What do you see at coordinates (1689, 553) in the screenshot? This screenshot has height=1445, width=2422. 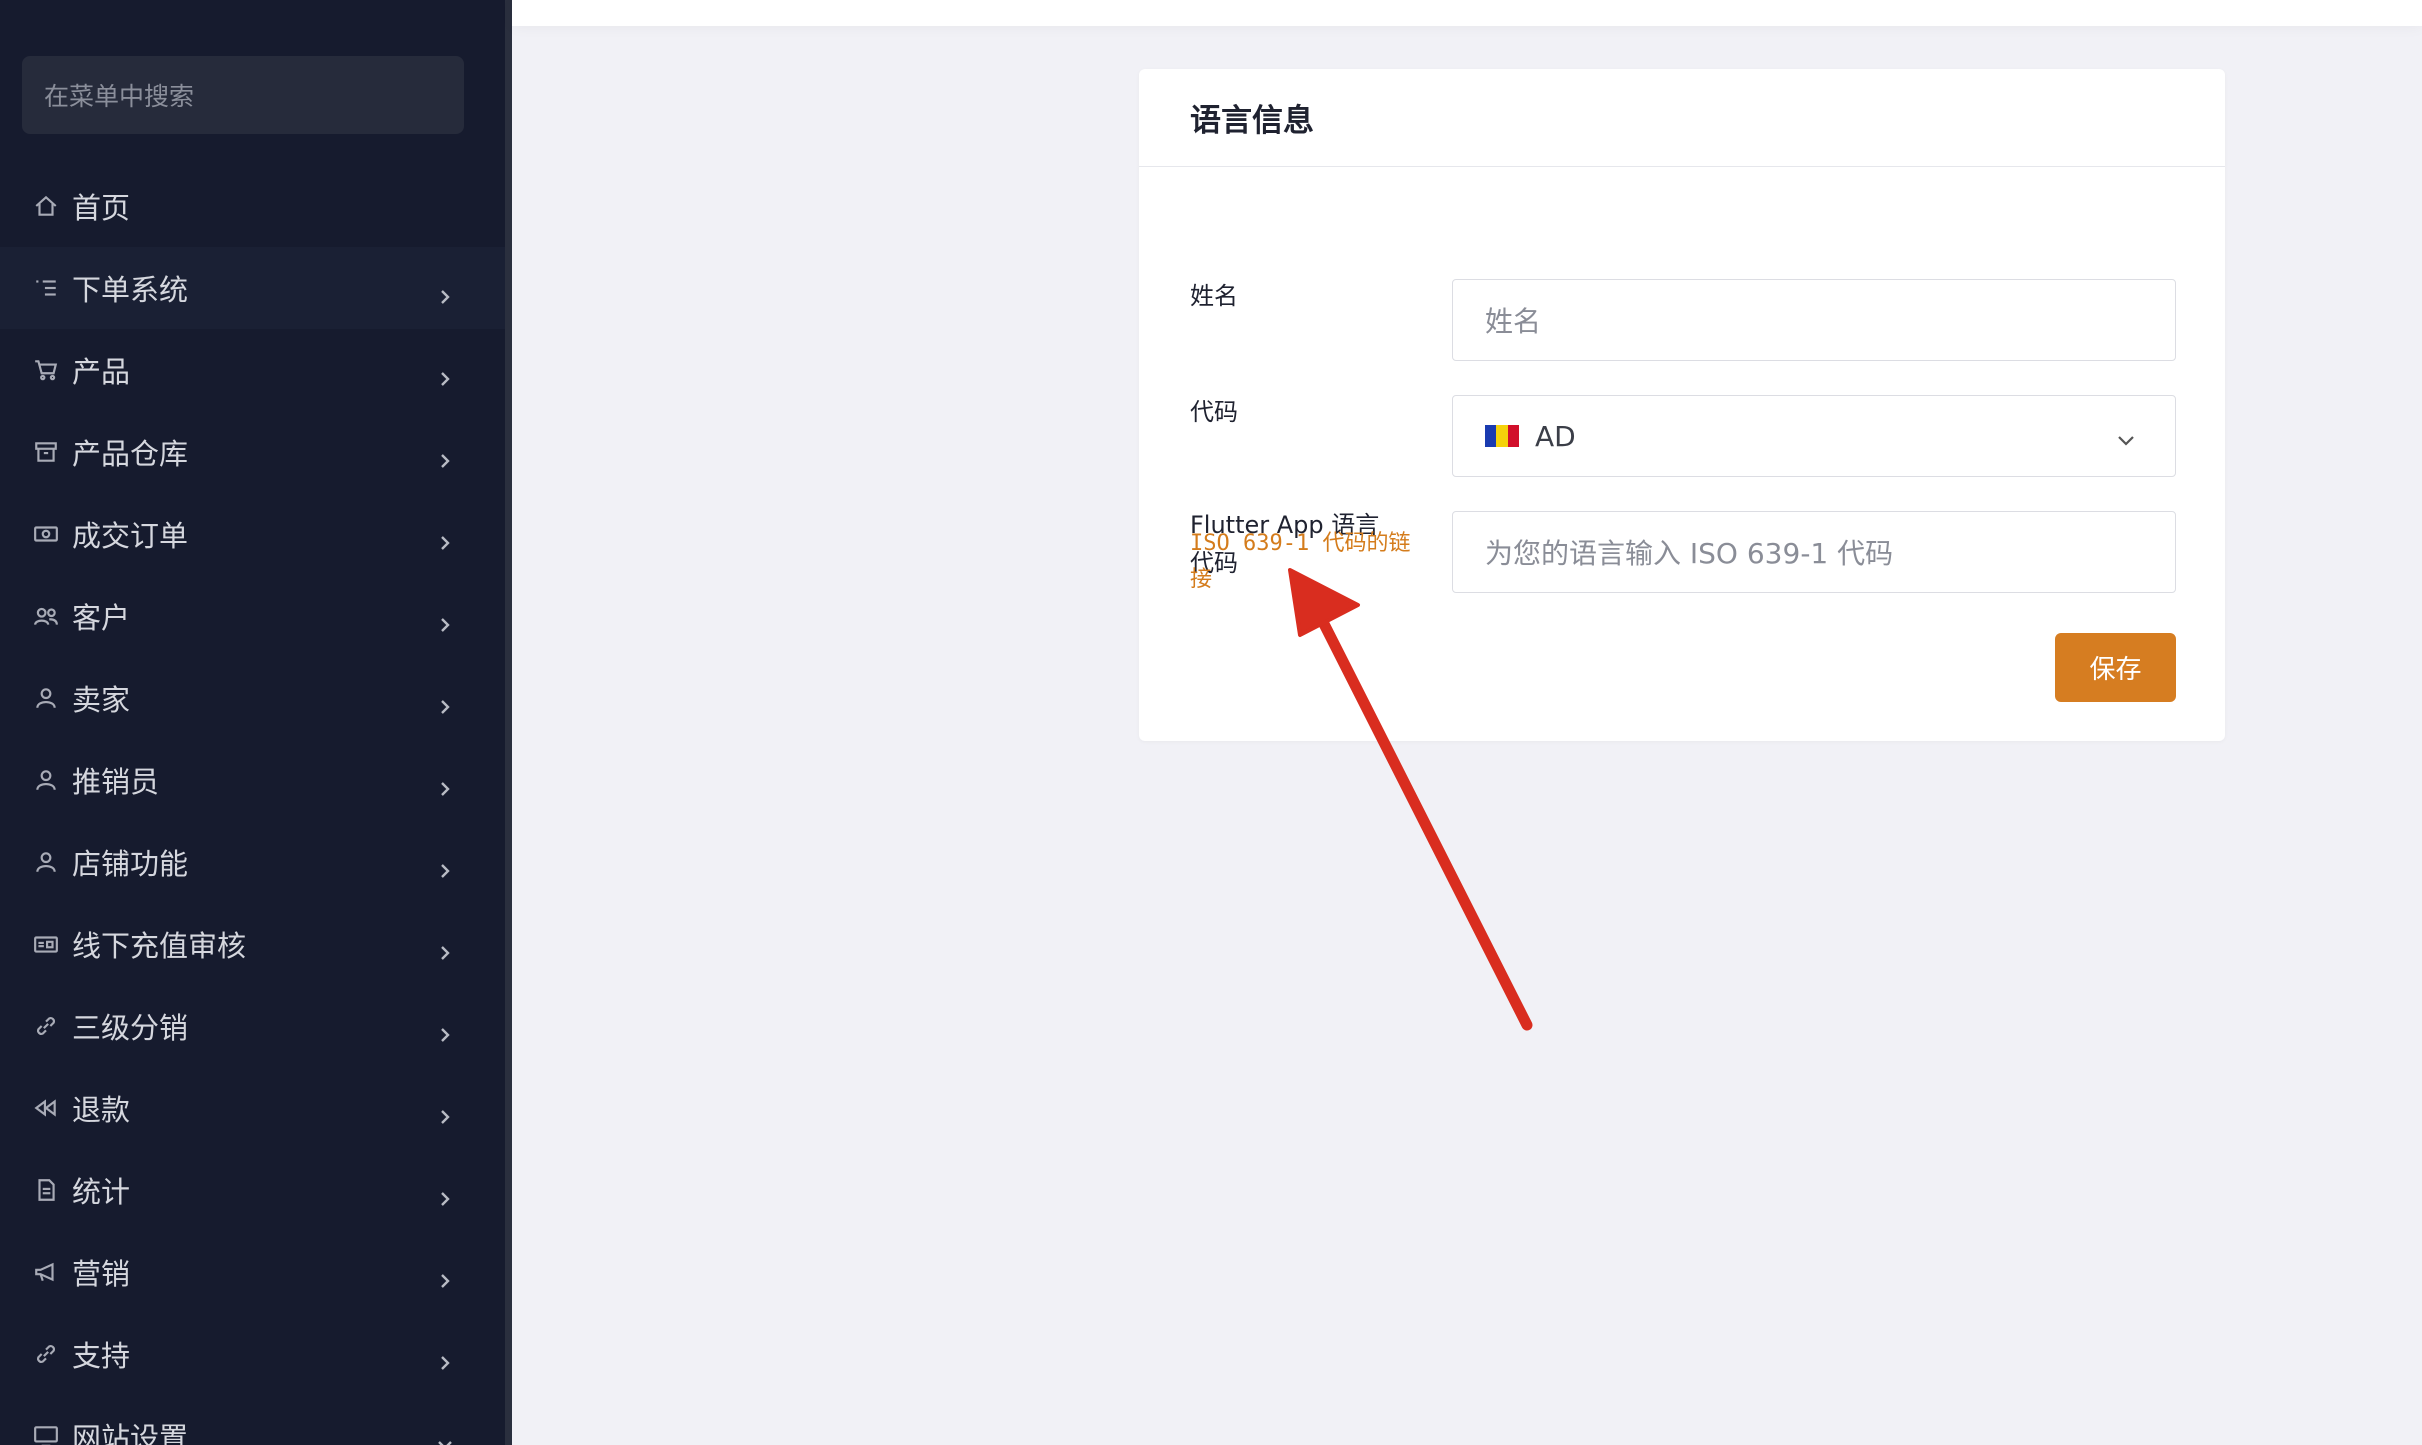 I see `flutter-code-placeholder: 为您的语言输入 ISO 639-1 代码` at bounding box center [1689, 553].